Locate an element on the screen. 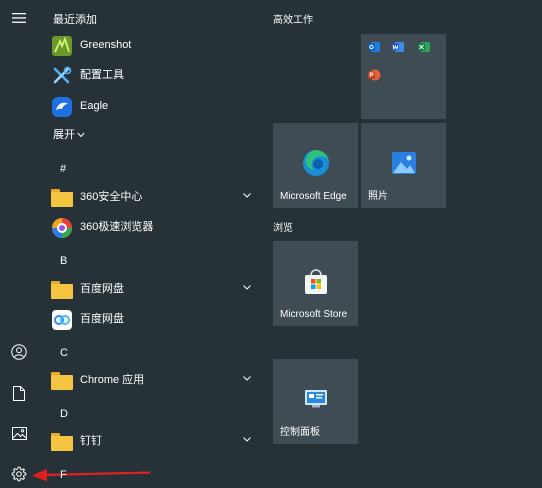  tile-label: 照片 is located at coordinates (378, 196).